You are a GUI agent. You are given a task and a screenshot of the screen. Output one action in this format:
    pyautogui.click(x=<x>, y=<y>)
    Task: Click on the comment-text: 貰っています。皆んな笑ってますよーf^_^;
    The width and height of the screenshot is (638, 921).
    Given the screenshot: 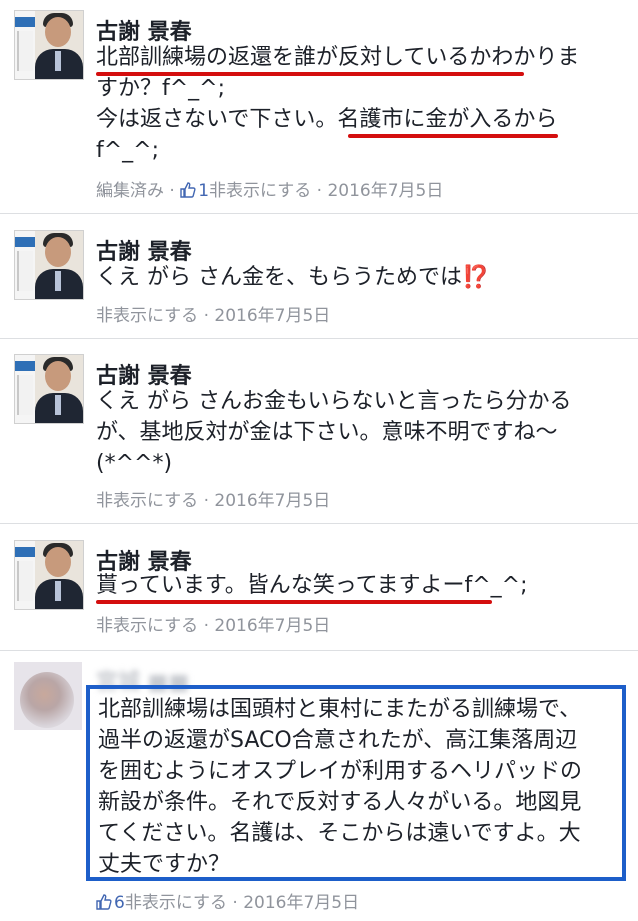 What is the action you would take?
    pyautogui.click(x=361, y=585)
    